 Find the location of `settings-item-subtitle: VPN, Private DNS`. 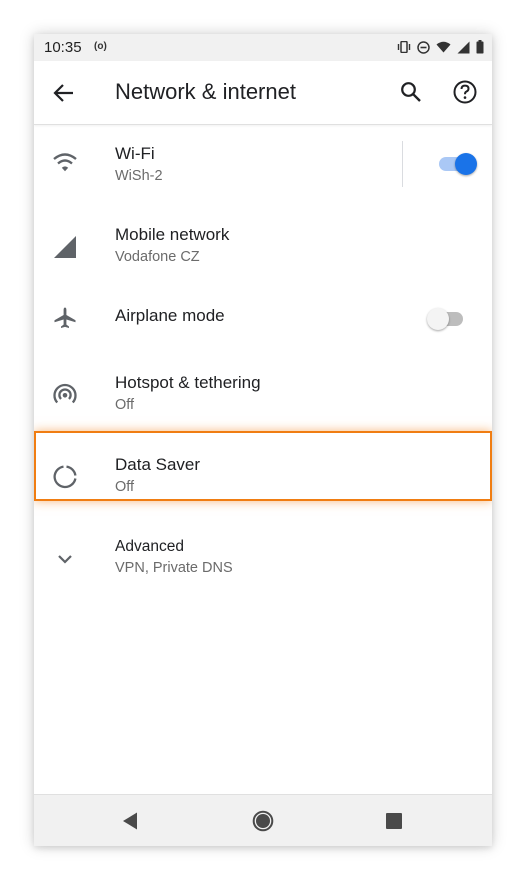

settings-item-subtitle: VPN, Private DNS is located at coordinates (174, 568).